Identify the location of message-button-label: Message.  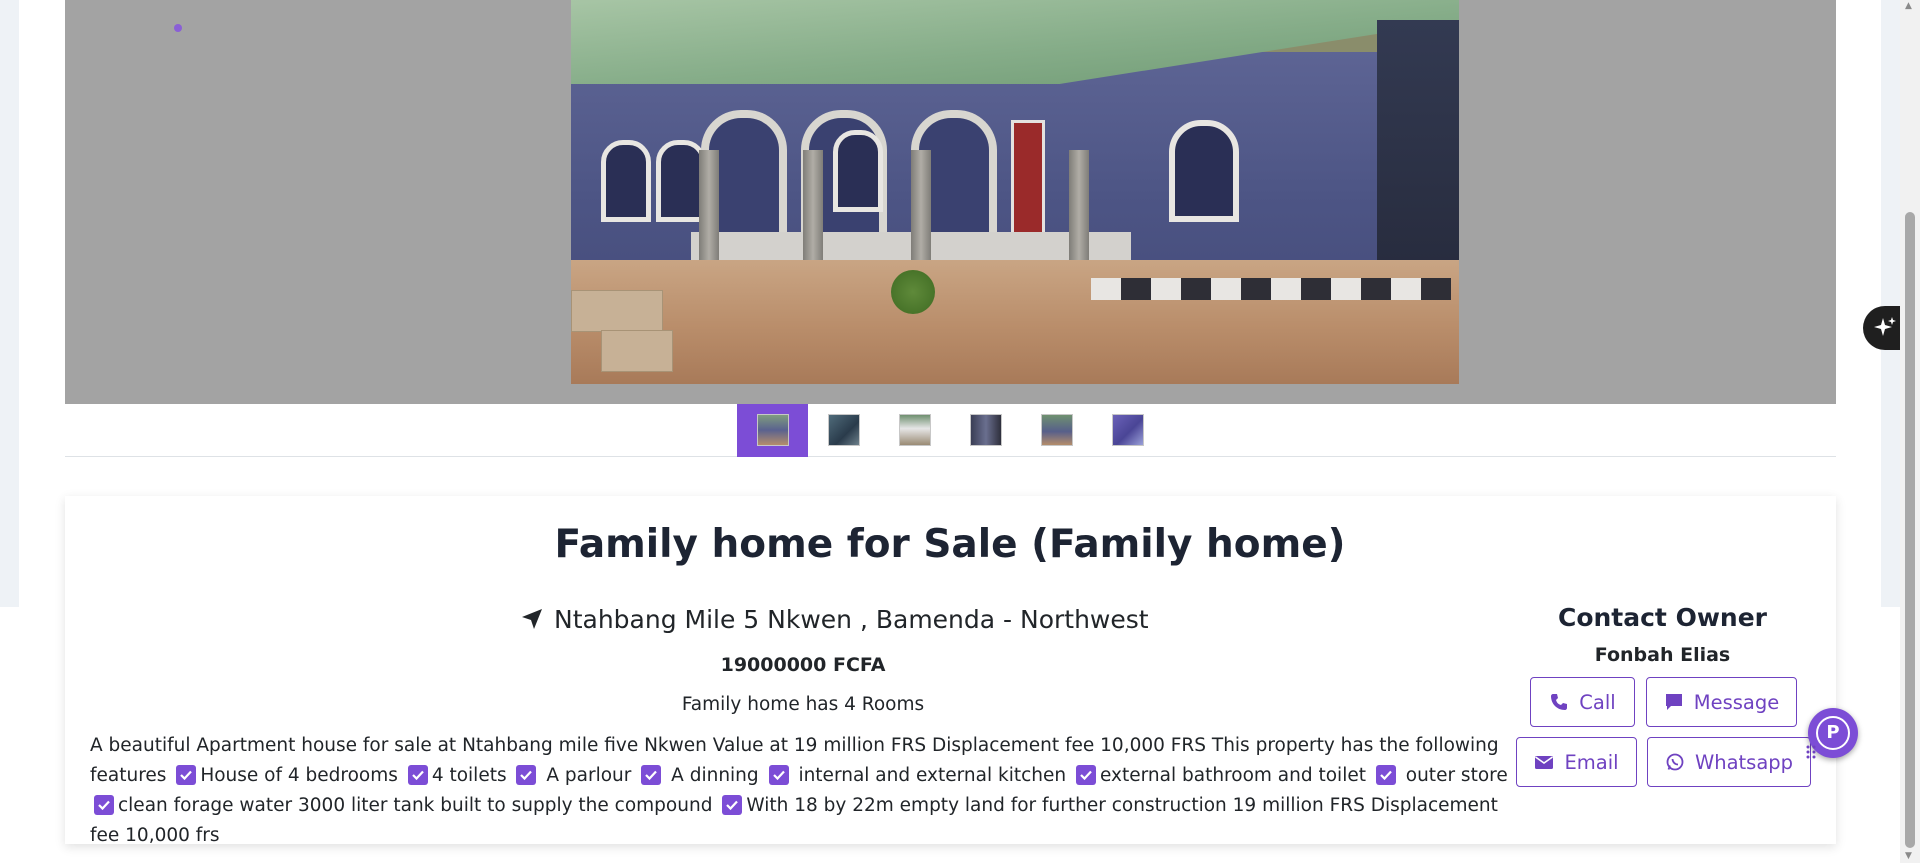
(1736, 702).